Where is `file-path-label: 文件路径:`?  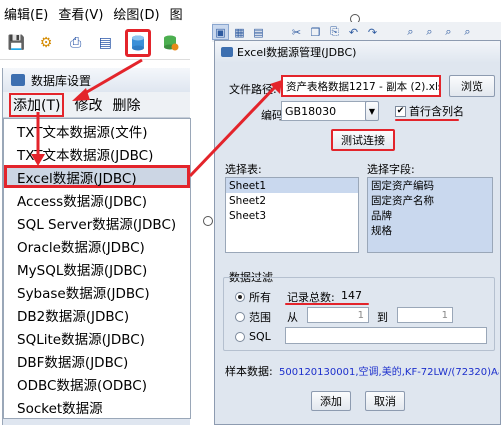
file-path-label: 文件路径: is located at coordinates (253, 89).